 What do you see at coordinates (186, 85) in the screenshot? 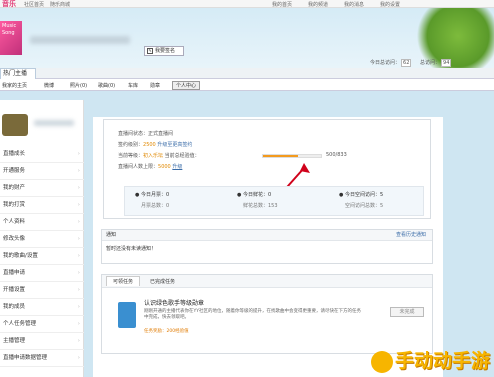
I see `subnav-personal-center: 个人中心` at bounding box center [186, 85].